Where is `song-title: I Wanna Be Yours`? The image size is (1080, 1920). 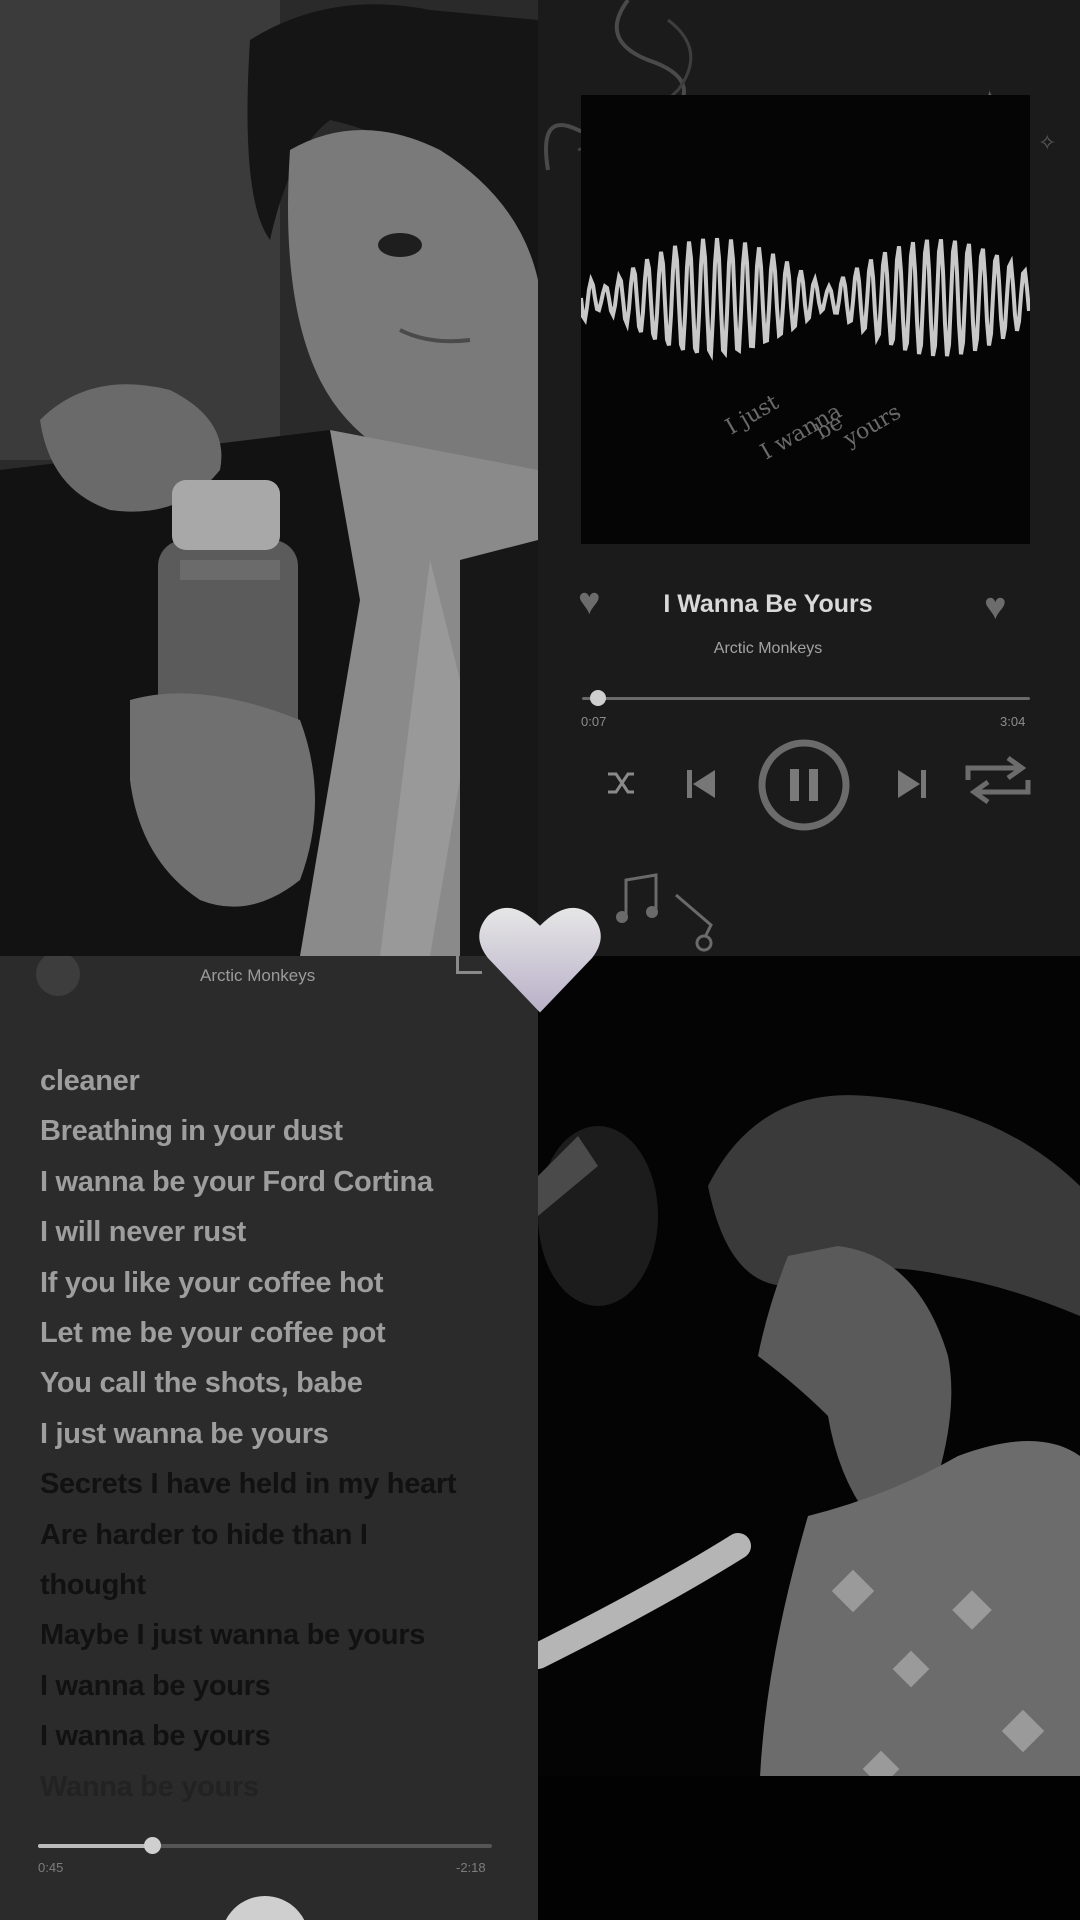 song-title: I Wanna Be Yours is located at coordinates (768, 604).